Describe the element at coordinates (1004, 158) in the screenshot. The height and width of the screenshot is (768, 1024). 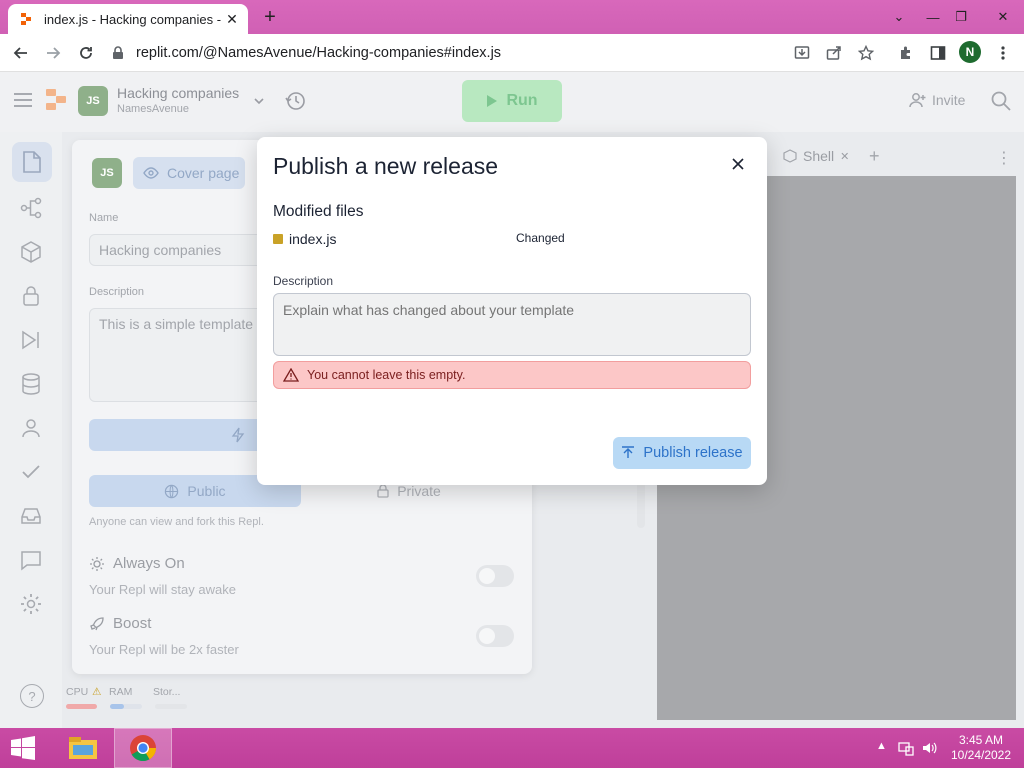
I see `pane-menu-icon: ⋮` at that location.